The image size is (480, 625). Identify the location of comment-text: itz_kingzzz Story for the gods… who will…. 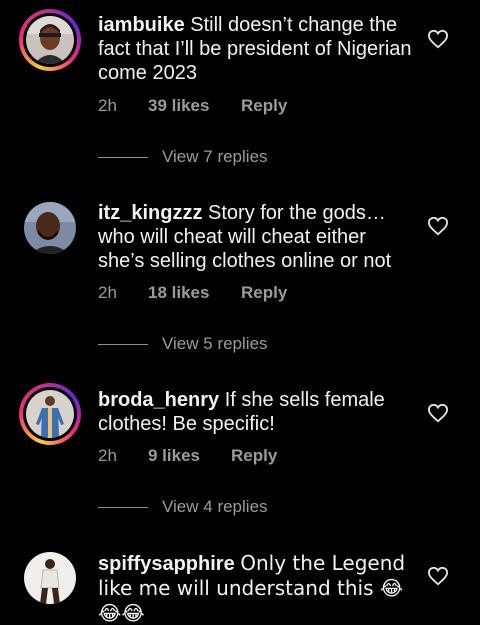
(257, 237).